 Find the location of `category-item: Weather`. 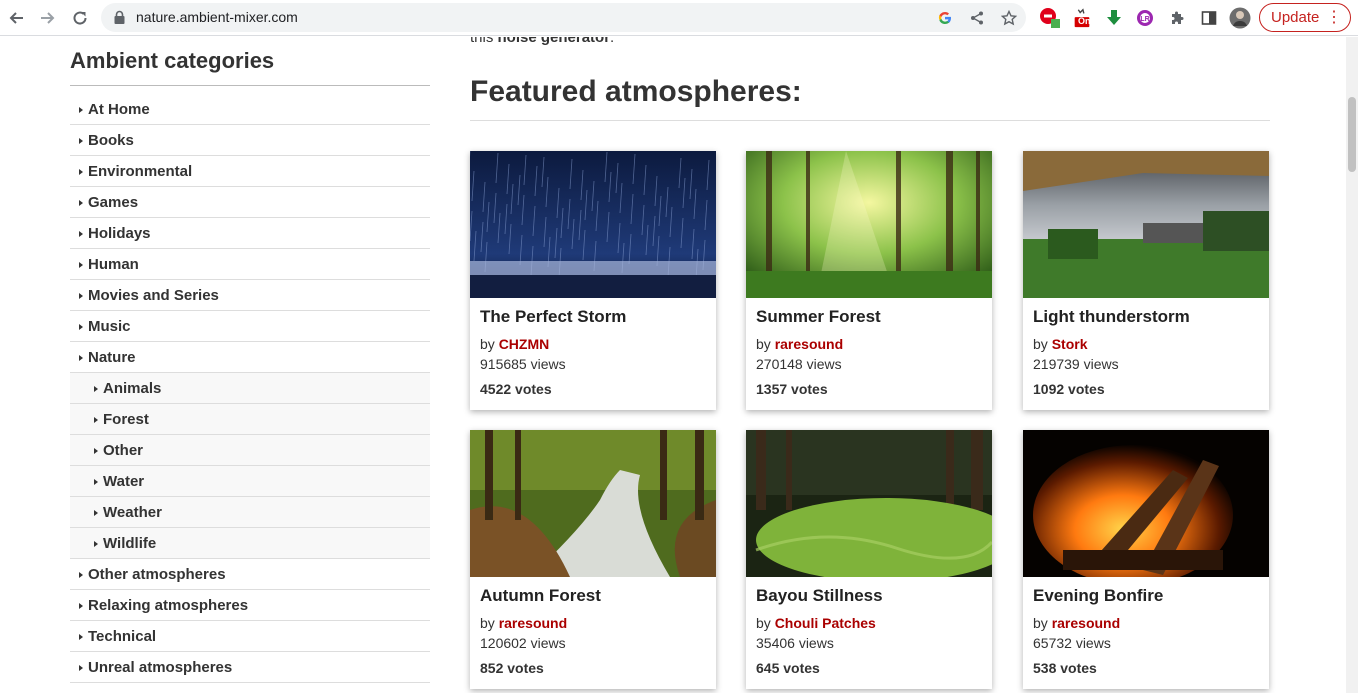

category-item: Weather is located at coordinates (250, 512).